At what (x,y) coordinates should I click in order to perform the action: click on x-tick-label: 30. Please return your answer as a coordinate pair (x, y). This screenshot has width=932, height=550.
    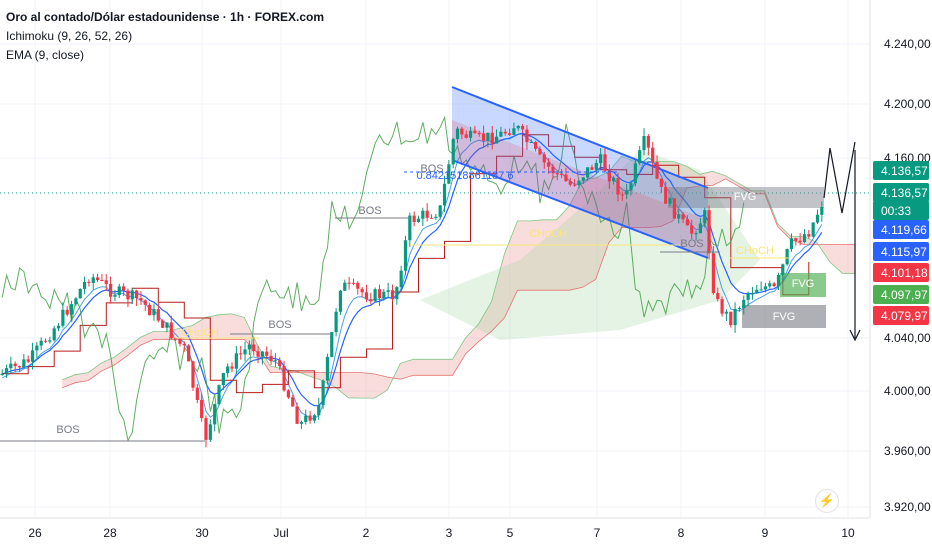
    Looking at the image, I should click on (202, 533).